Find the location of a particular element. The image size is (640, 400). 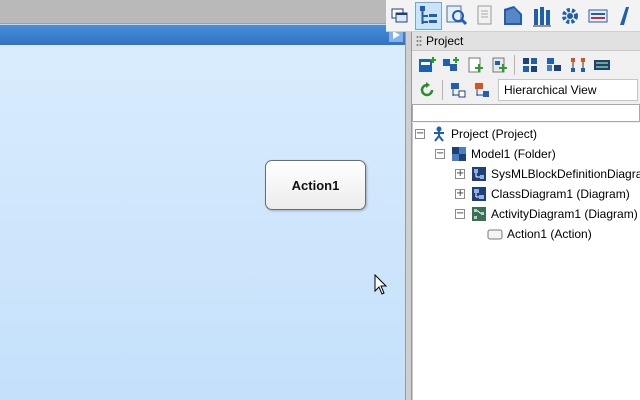

diagram-navigator-icon is located at coordinates (513, 16).